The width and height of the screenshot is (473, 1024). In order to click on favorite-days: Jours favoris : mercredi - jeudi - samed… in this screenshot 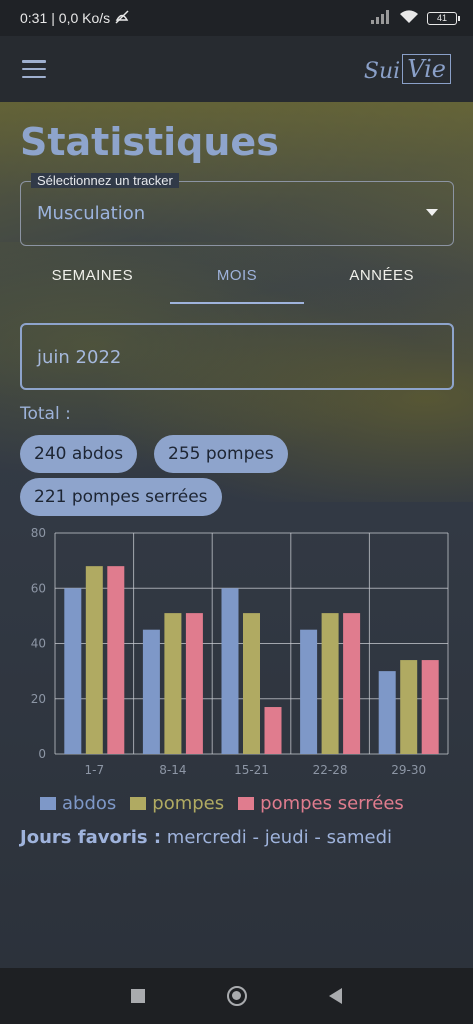, I will do `click(206, 837)`.